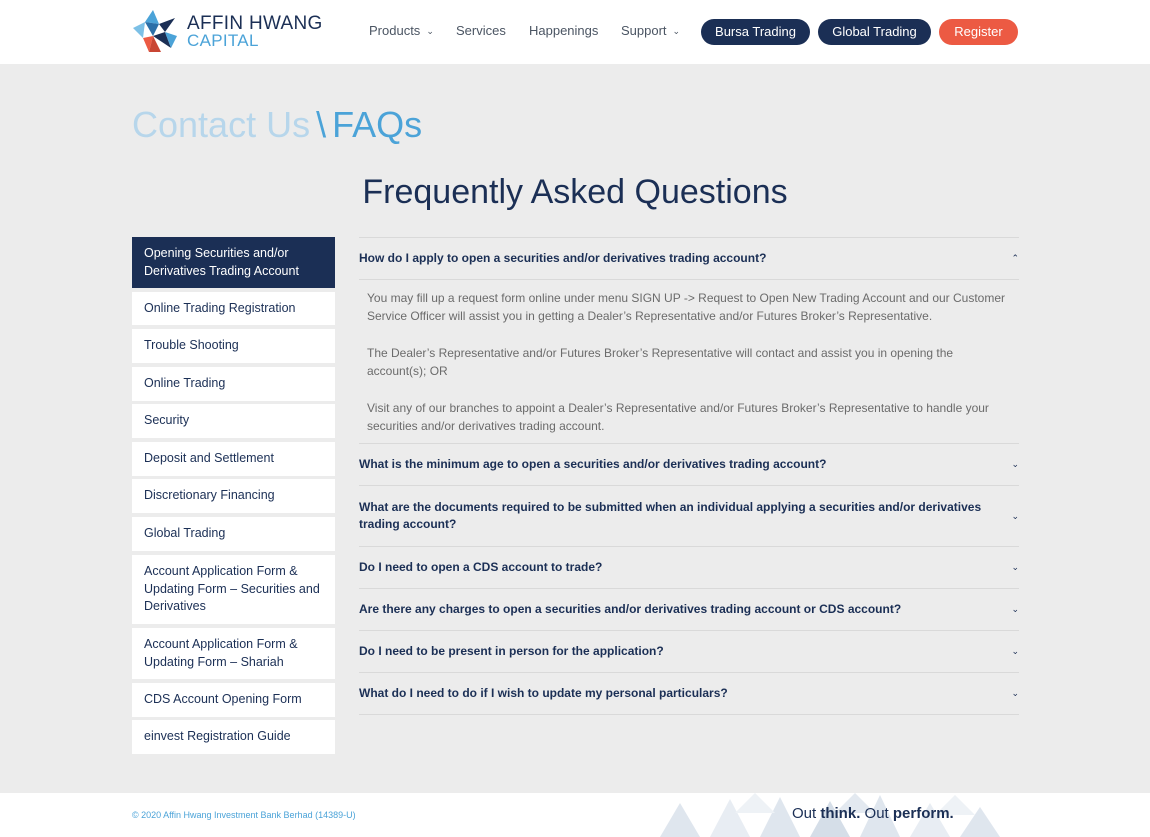  I want to click on global-trading-button: Global Trading, so click(874, 32).